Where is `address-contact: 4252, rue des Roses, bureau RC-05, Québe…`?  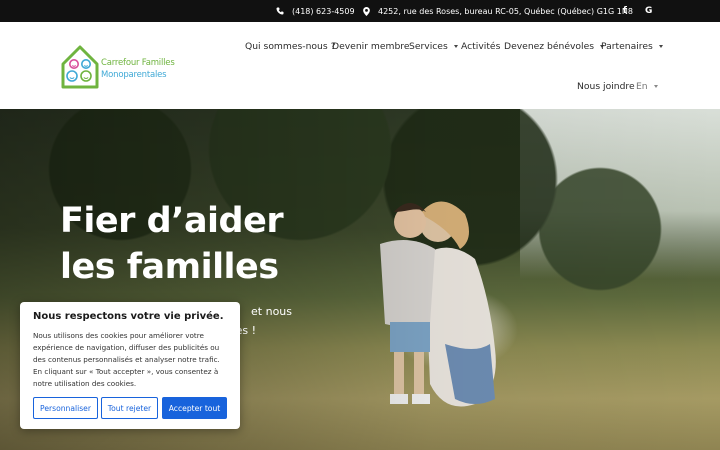 address-contact: 4252, rue des Roses, bureau RC-05, Québe… is located at coordinates (498, 11).